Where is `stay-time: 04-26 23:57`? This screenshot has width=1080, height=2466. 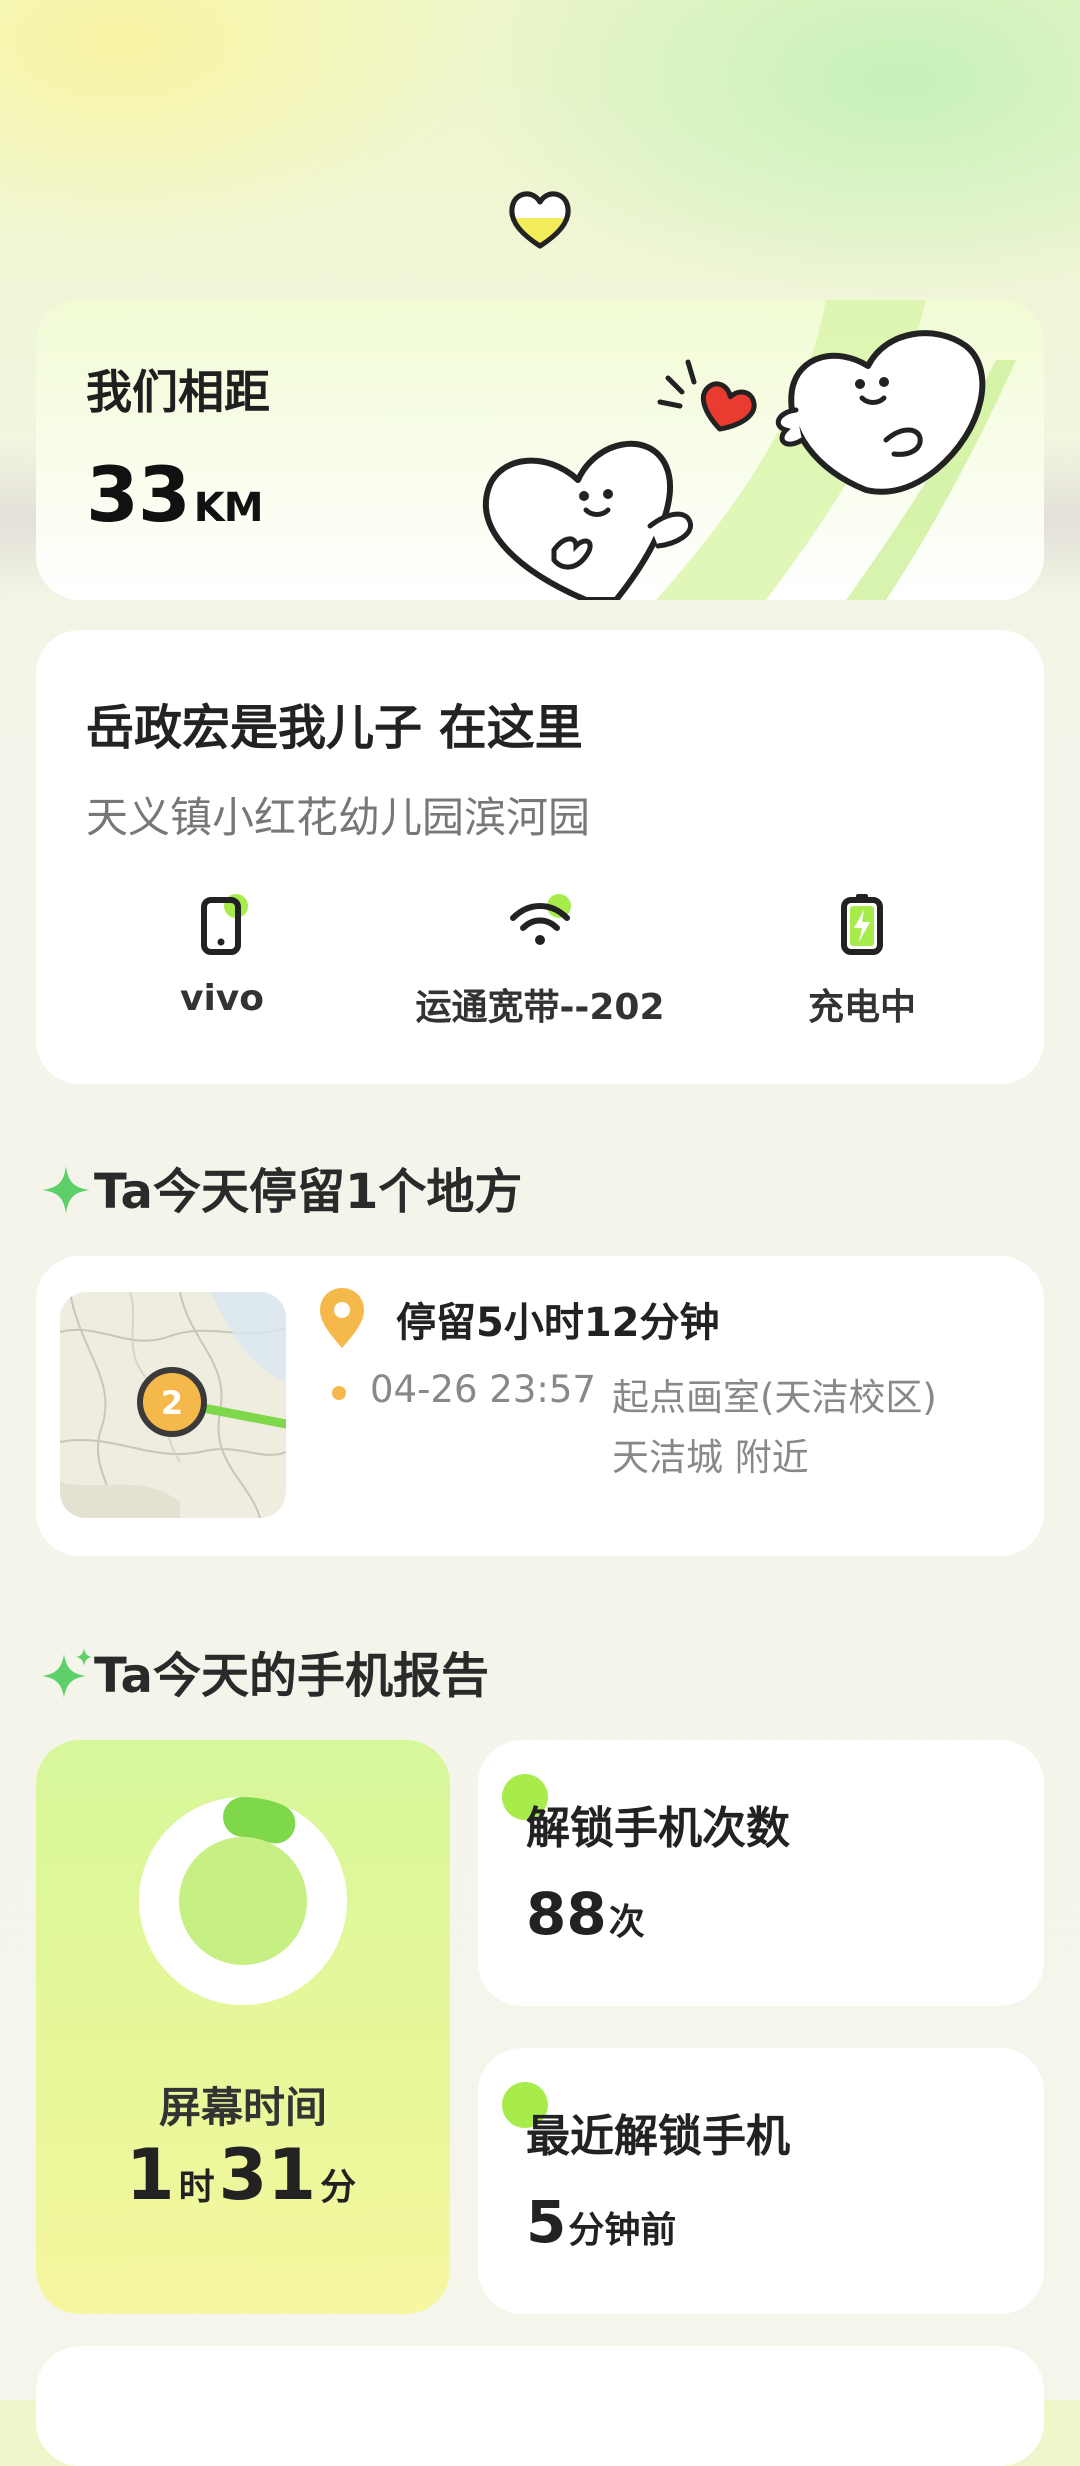
stay-time: 04-26 23:57 is located at coordinates (483, 1389).